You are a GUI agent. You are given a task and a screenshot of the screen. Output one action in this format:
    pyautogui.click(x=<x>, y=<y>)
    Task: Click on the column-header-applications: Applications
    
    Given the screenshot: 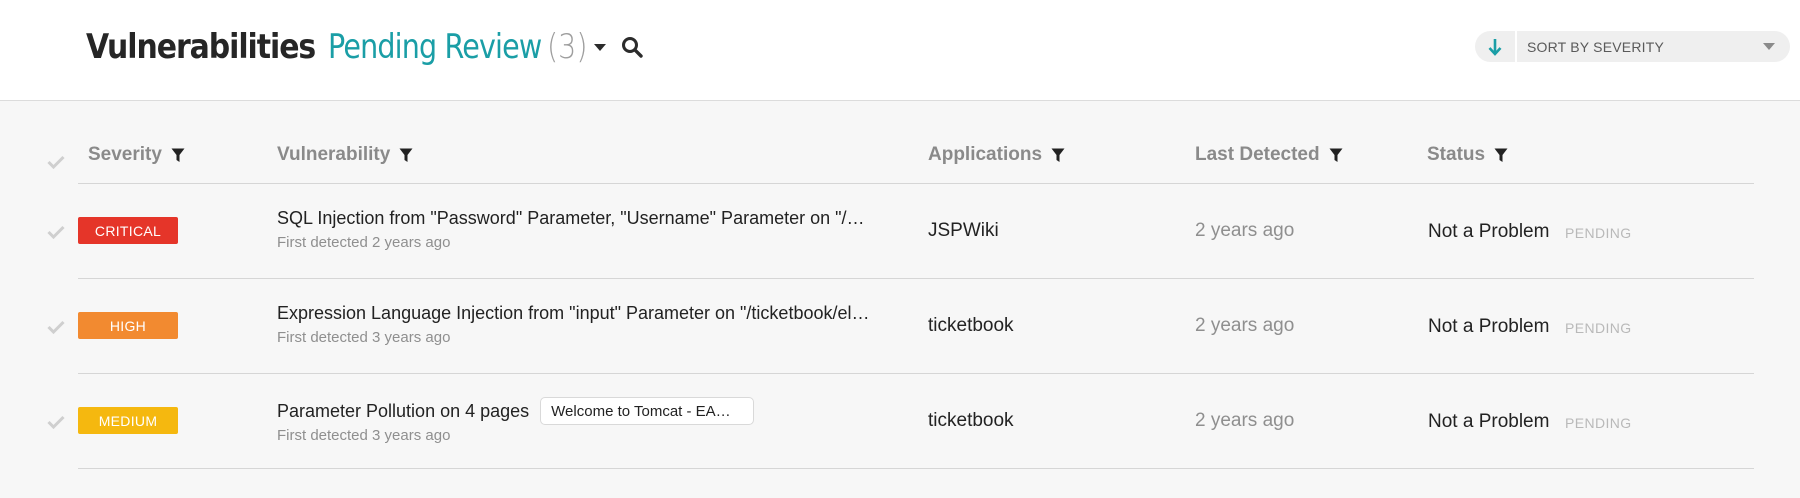 What is the action you would take?
    pyautogui.click(x=996, y=155)
    